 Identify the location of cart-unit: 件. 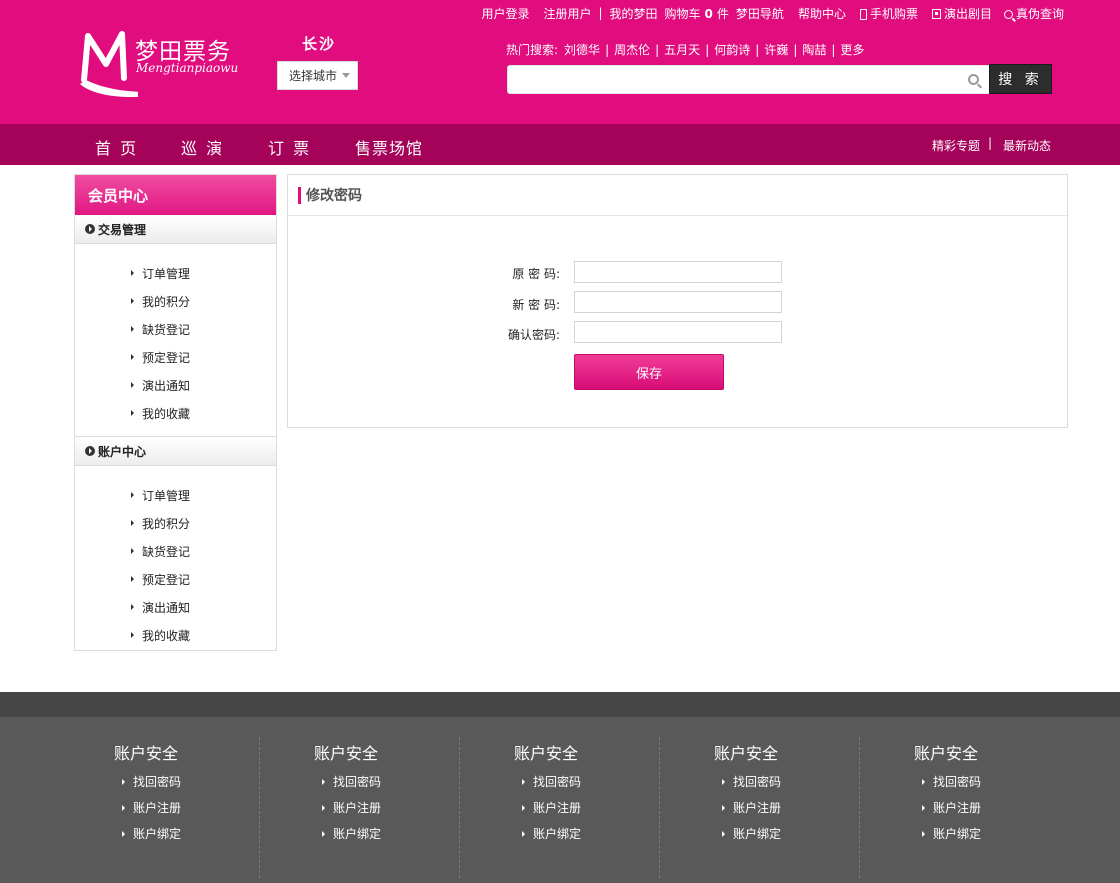
(722, 13).